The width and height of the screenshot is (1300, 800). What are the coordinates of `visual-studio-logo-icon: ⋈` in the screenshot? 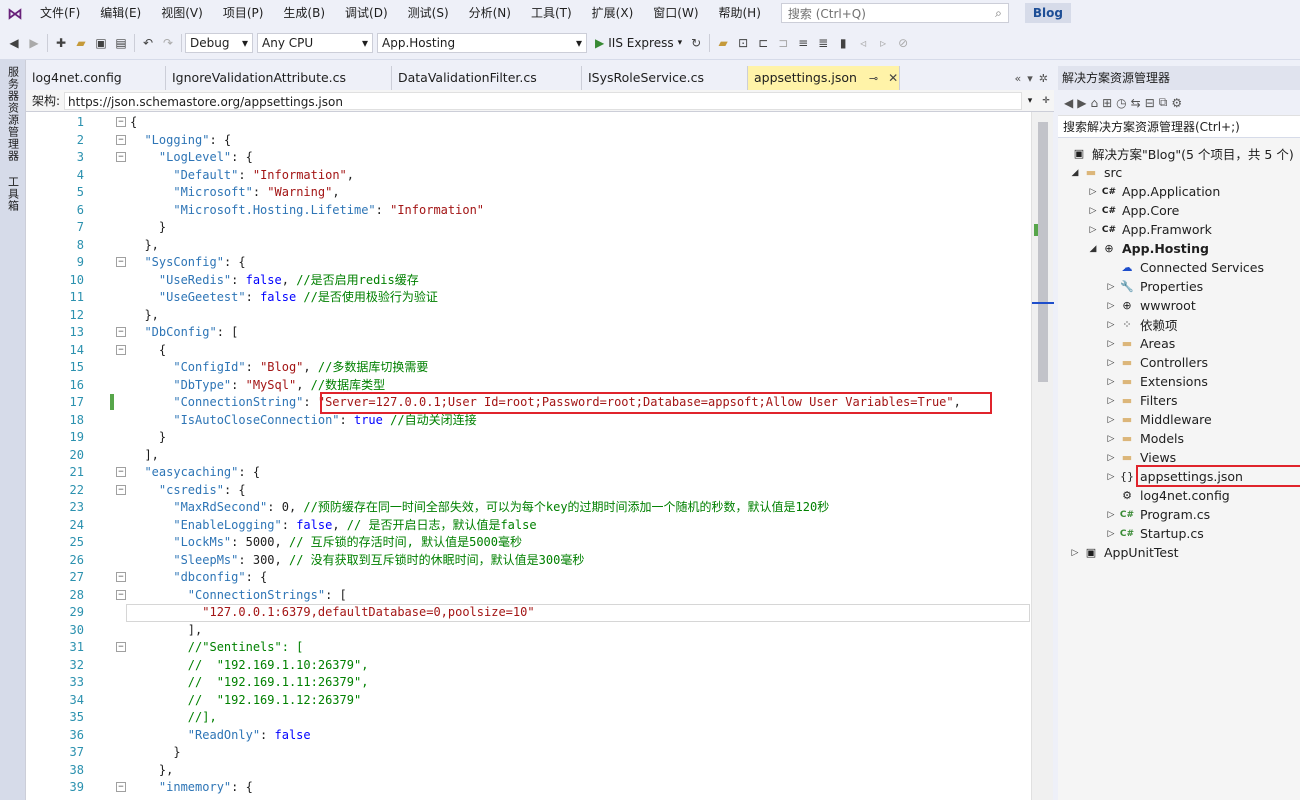 It's located at (15, 13).